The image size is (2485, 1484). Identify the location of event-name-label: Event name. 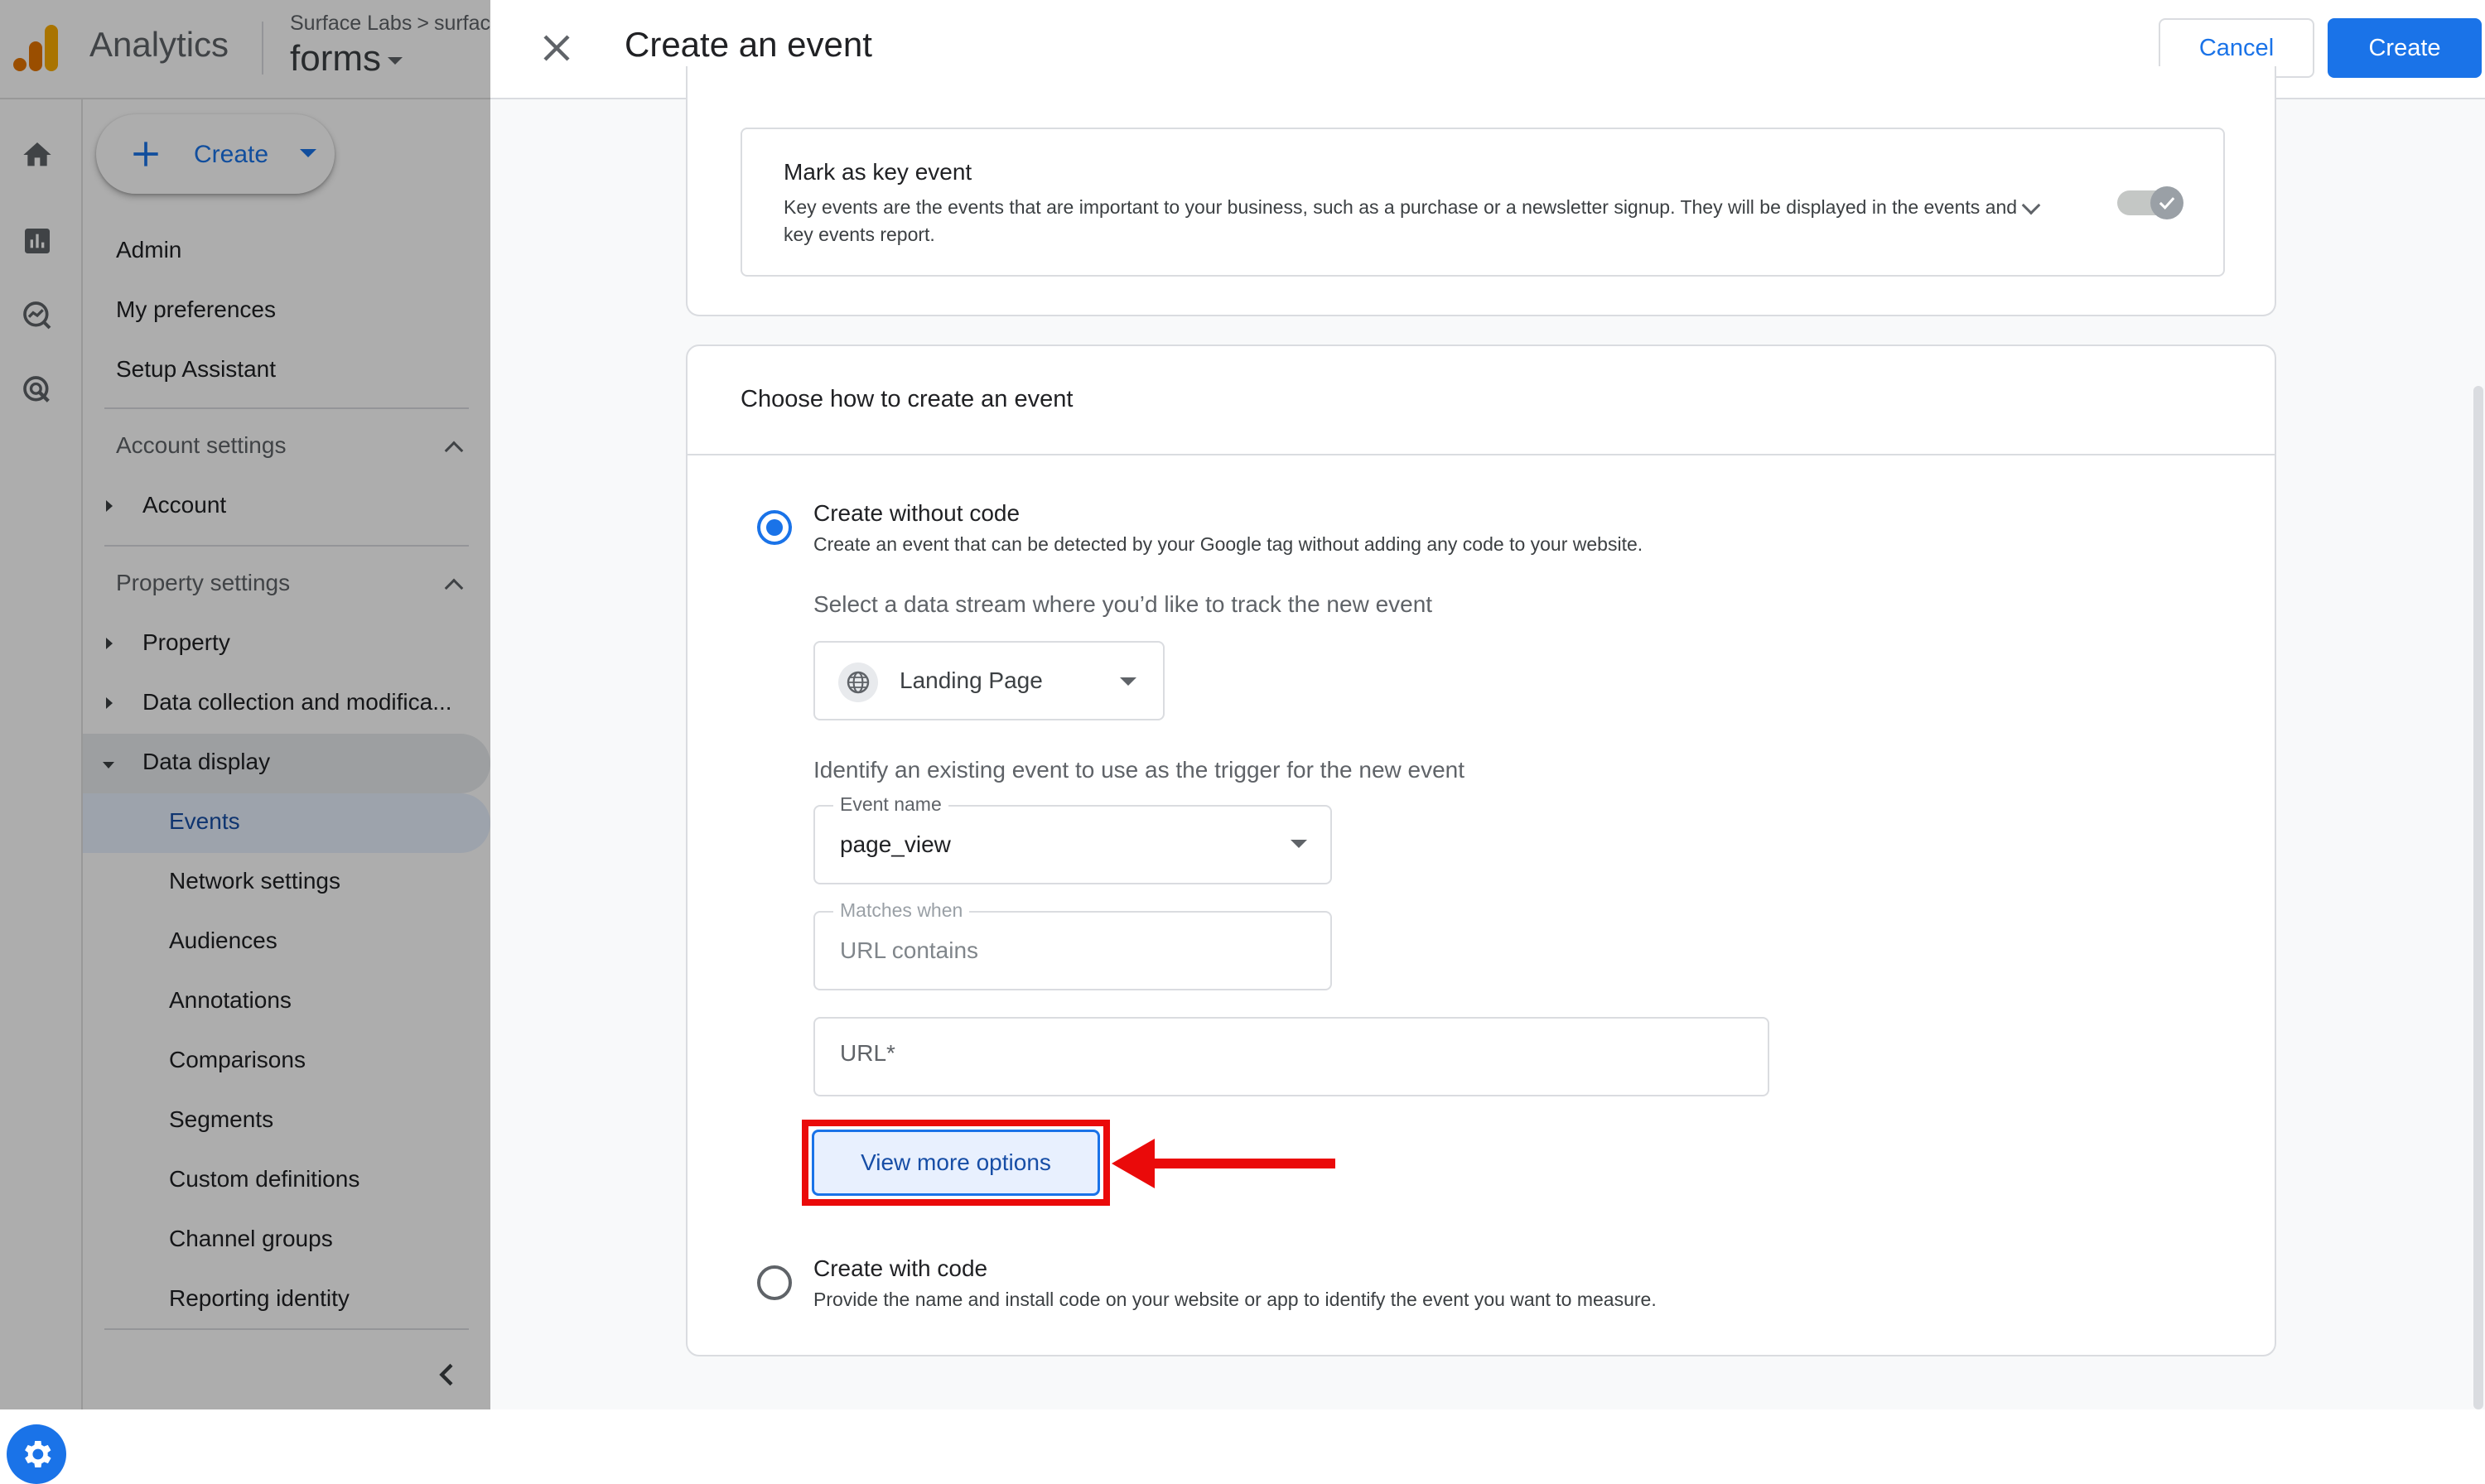
(891, 804).